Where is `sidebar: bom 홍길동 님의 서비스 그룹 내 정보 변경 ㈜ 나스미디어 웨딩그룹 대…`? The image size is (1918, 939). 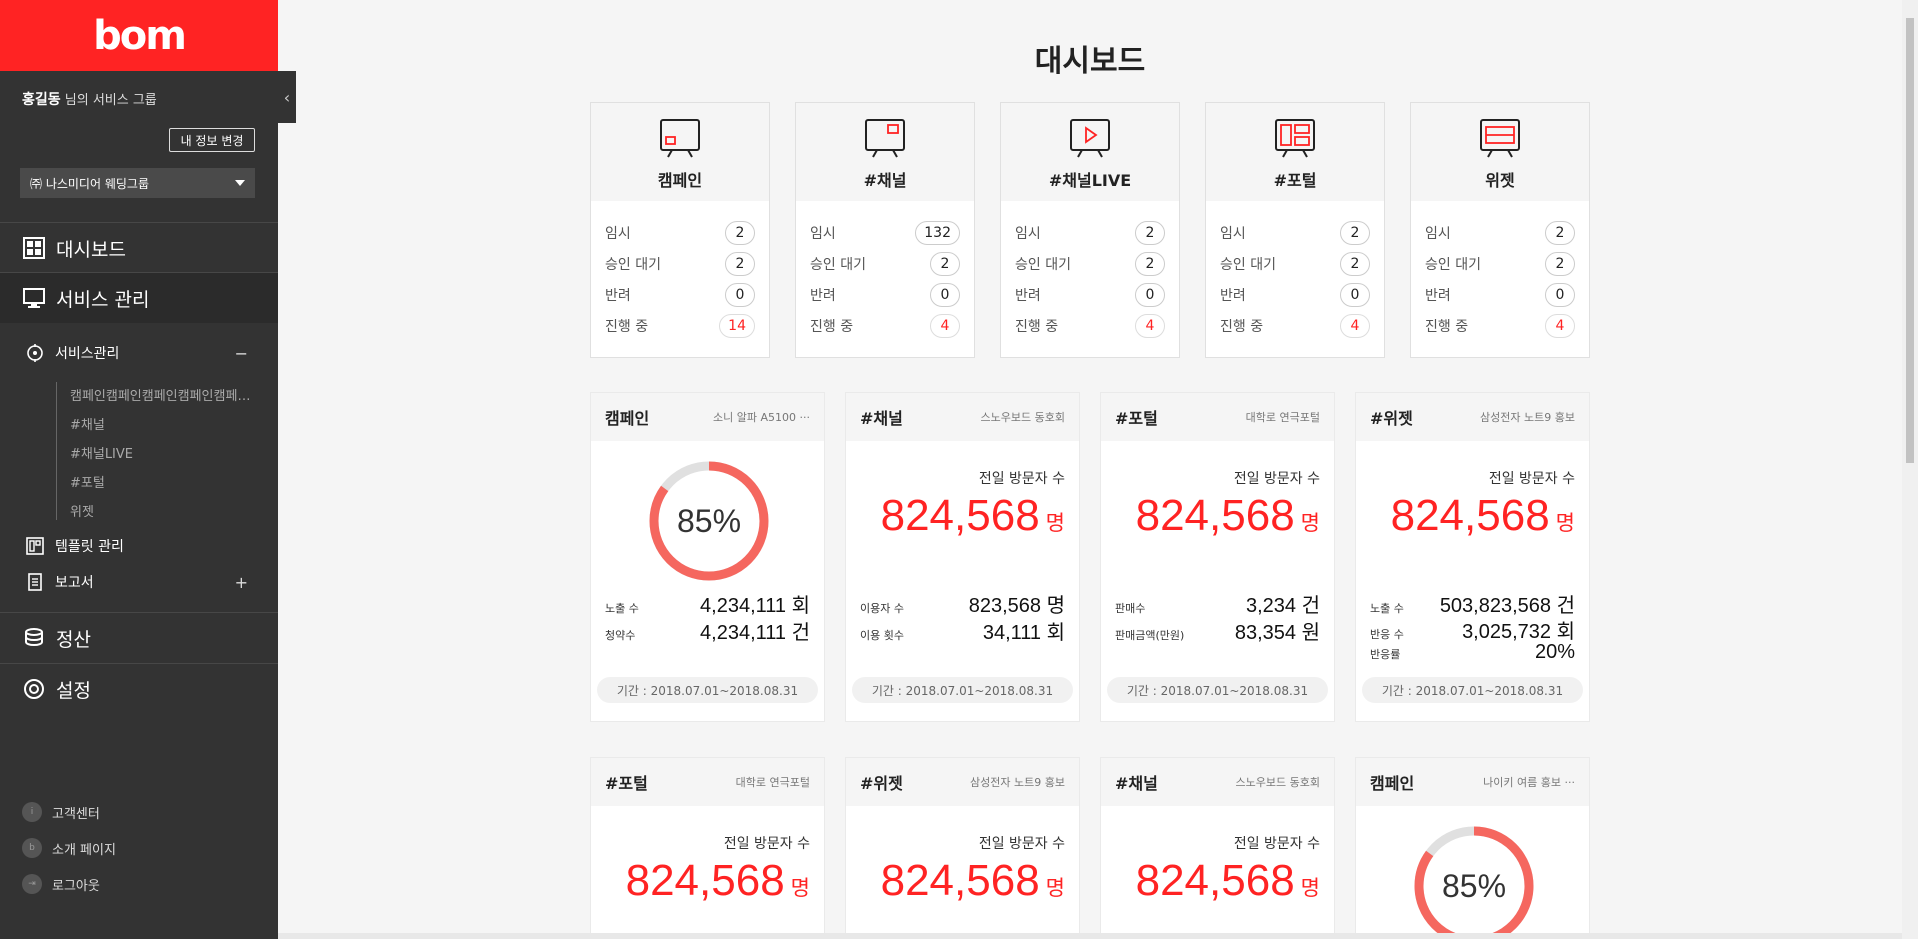 sidebar: bom 홍길동 님의 서비스 그룹 내 정보 변경 ㈜ 나스미디어 웨딩그룹 대… is located at coordinates (139, 469).